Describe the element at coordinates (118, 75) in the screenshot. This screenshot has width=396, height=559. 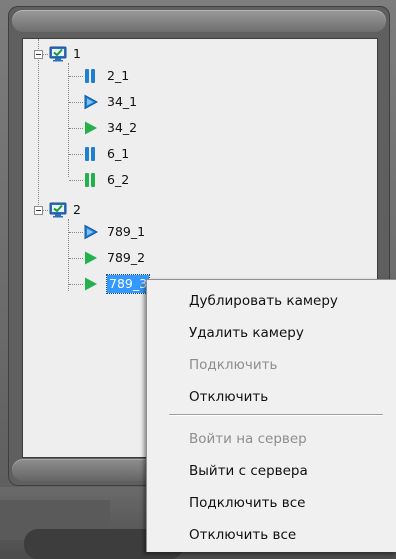
I see `tree-camera-label: 2_1` at that location.